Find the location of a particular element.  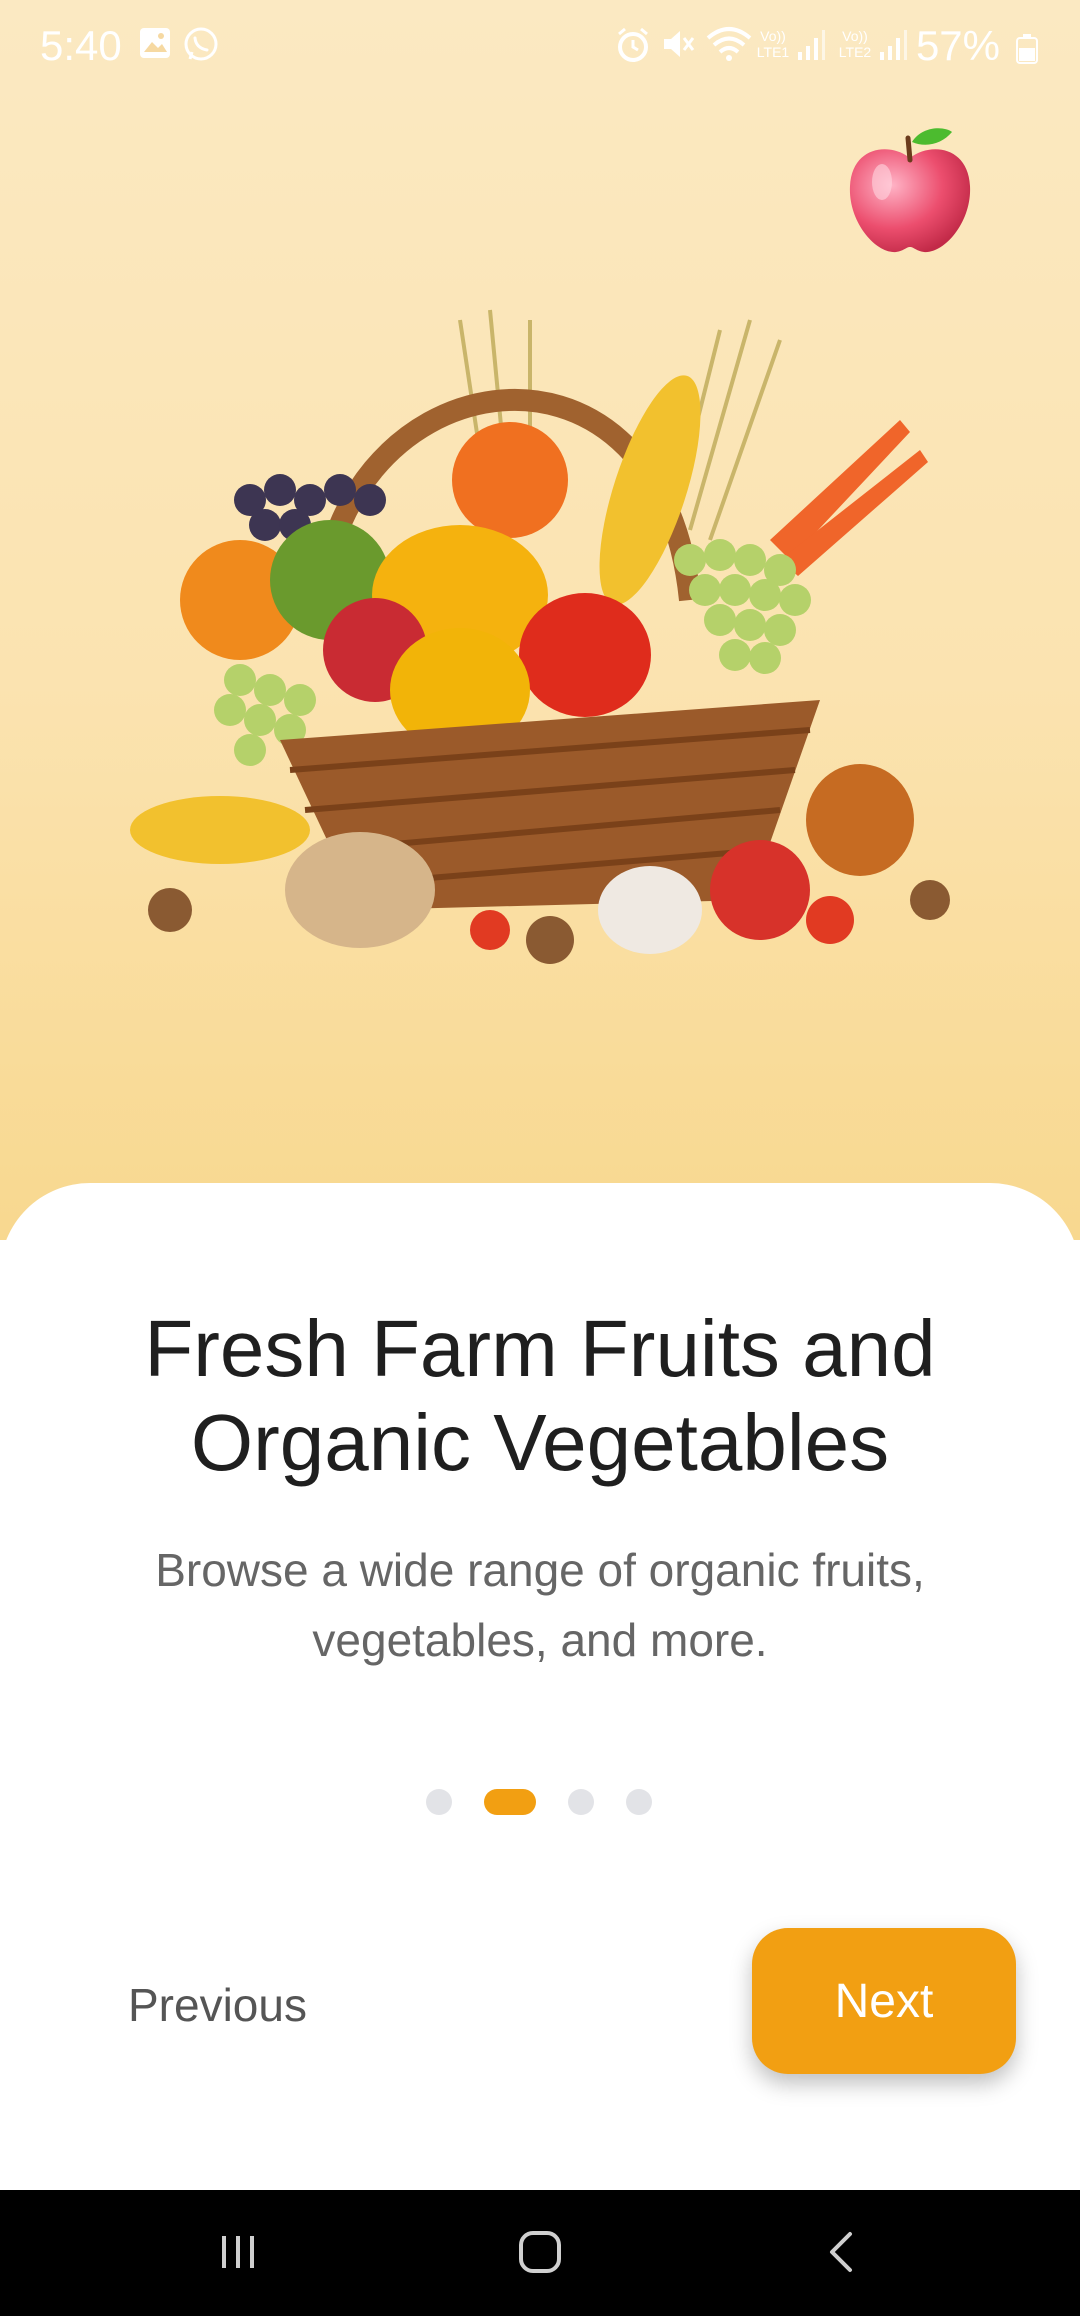

subtitle-line-1: Browse a wide range of organic fruits, is located at coordinates (540, 1570).